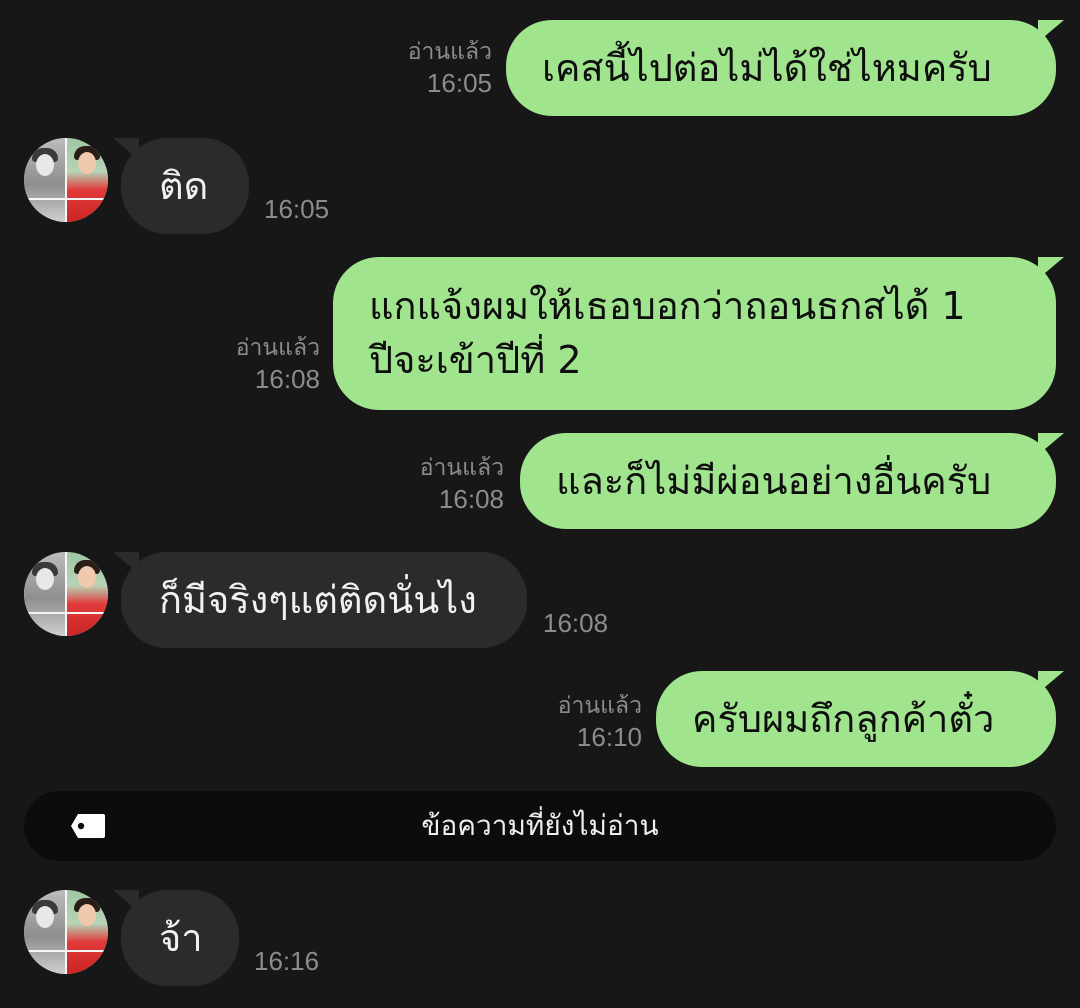 The image size is (1080, 1008). Describe the element at coordinates (767, 68) in the screenshot. I see `message-text: เคสนี้ไปต่อไม่ได้ใช่ไหมครับ` at that location.